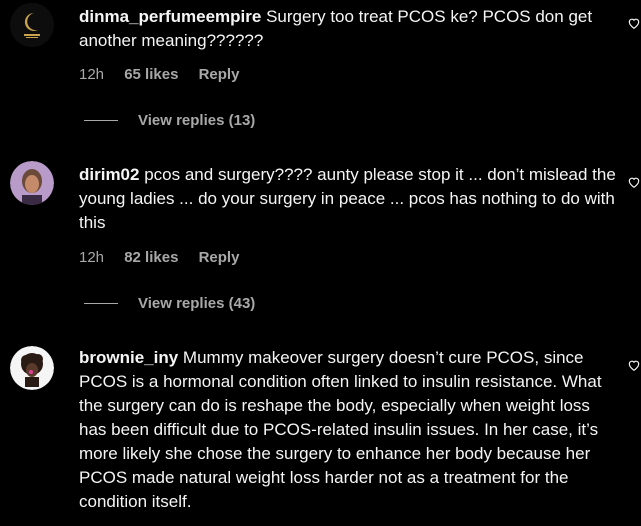 The height and width of the screenshot is (526, 641). I want to click on view-replies-label: View replies (43), so click(197, 303).